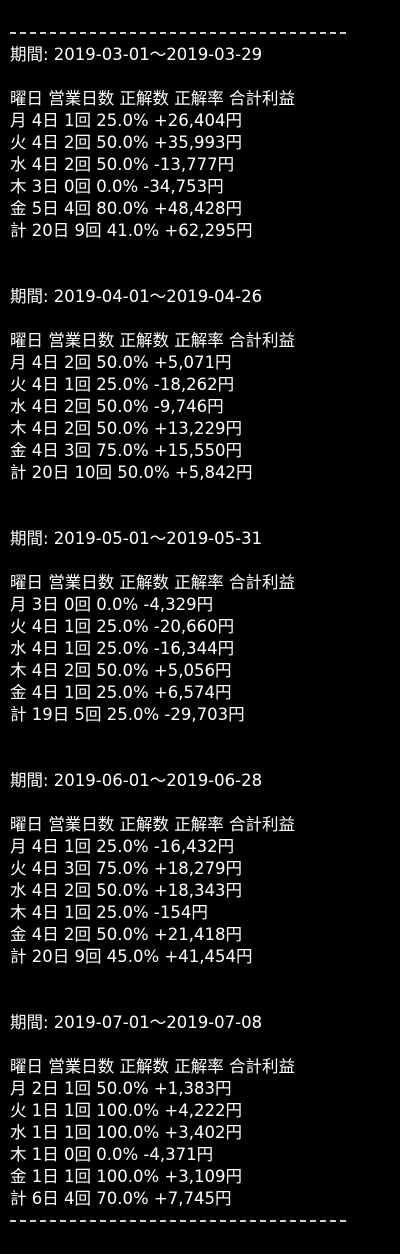 Image resolution: width=400 pixels, height=1254 pixels. I want to click on row-total: 計 19日 5回 25.0% -29,703円, so click(127, 714).